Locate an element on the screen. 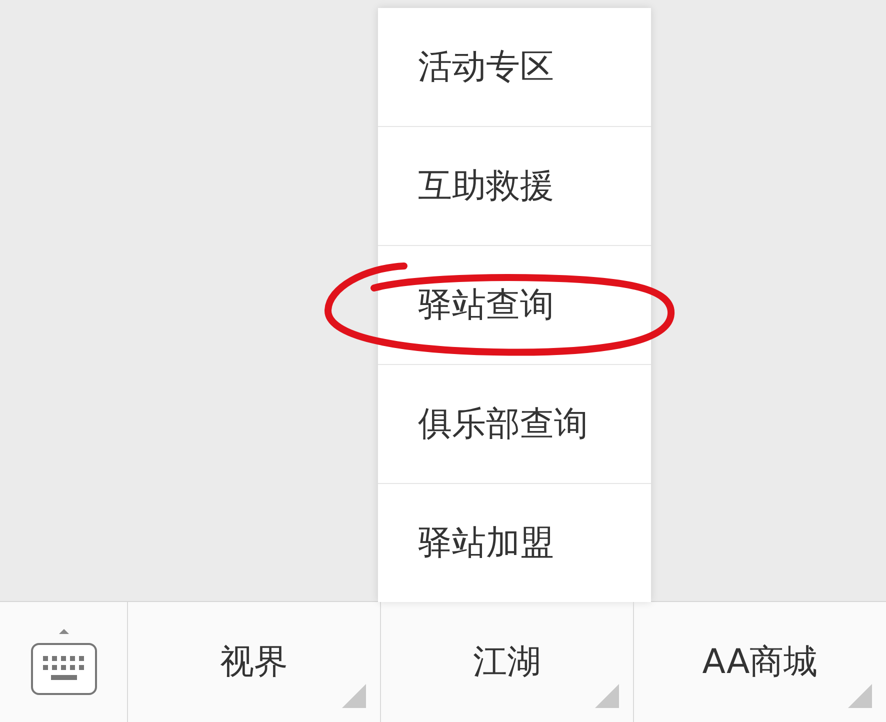 This screenshot has height=722, width=886. menu-item: 活动专区 is located at coordinates (486, 67).